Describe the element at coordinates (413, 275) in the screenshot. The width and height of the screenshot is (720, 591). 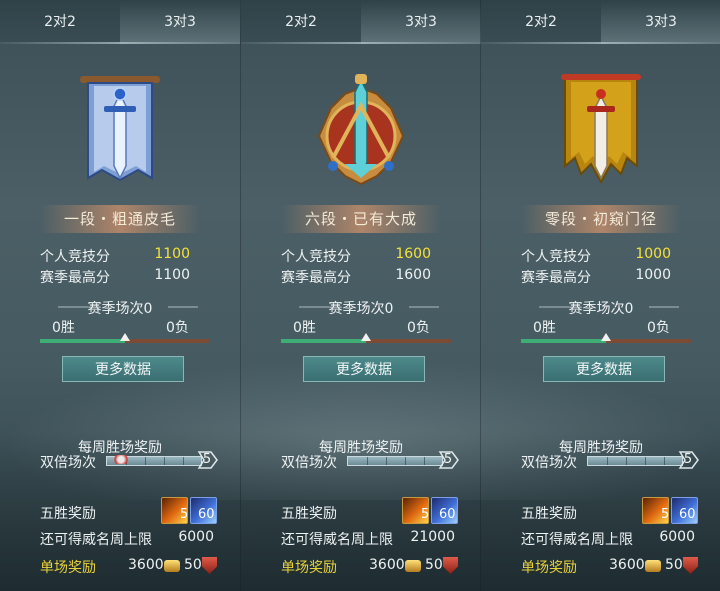
I see `season-high-value: 1600` at that location.